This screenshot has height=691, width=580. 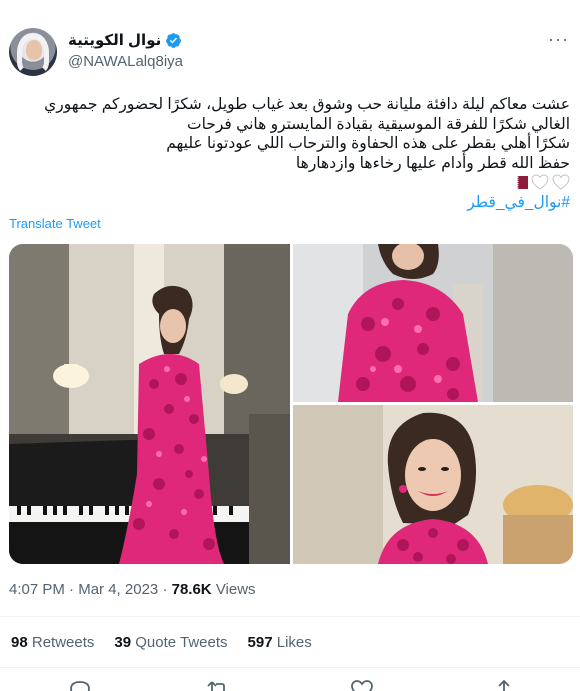 I want to click on photo-portrait, so click(x=433, y=484).